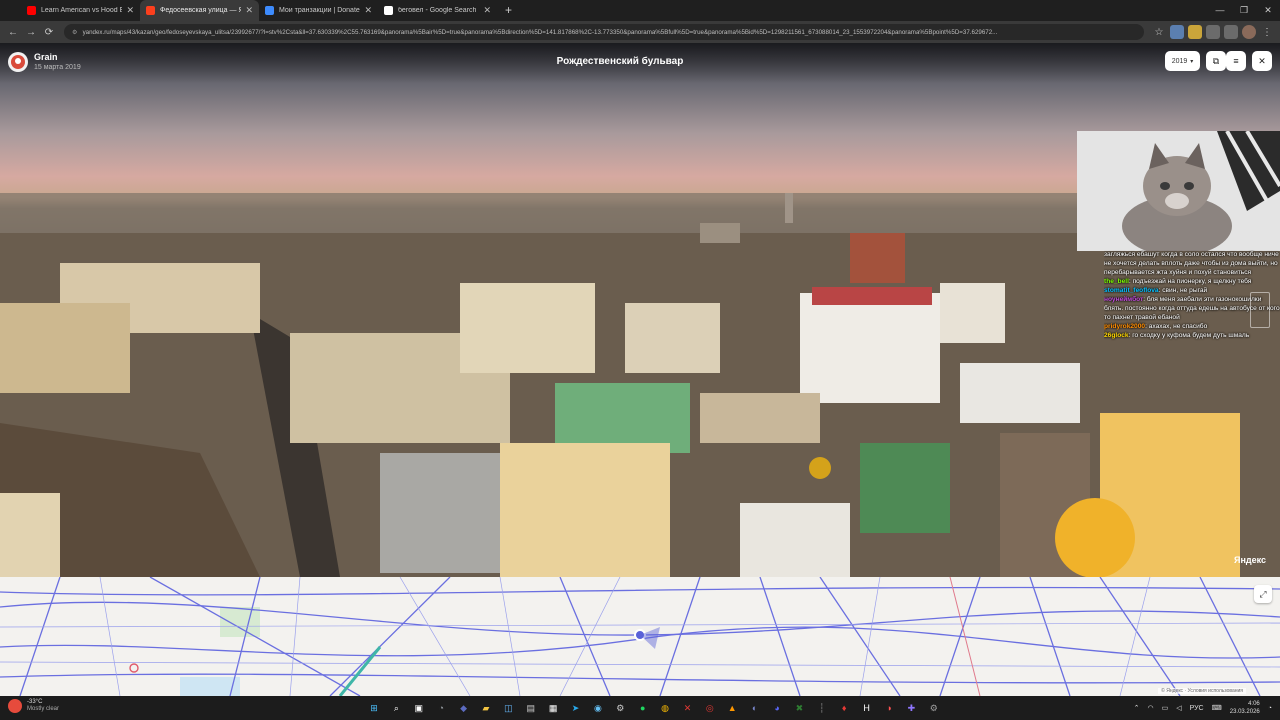  What do you see at coordinates (1116, 335) in the screenshot?
I see `chat-nickname: 26glock` at bounding box center [1116, 335].